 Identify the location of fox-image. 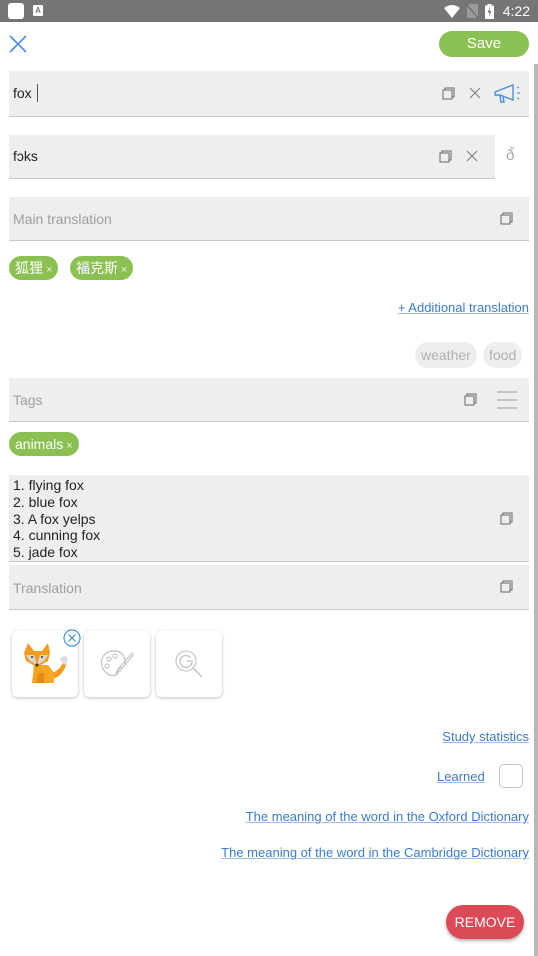
(46, 663).